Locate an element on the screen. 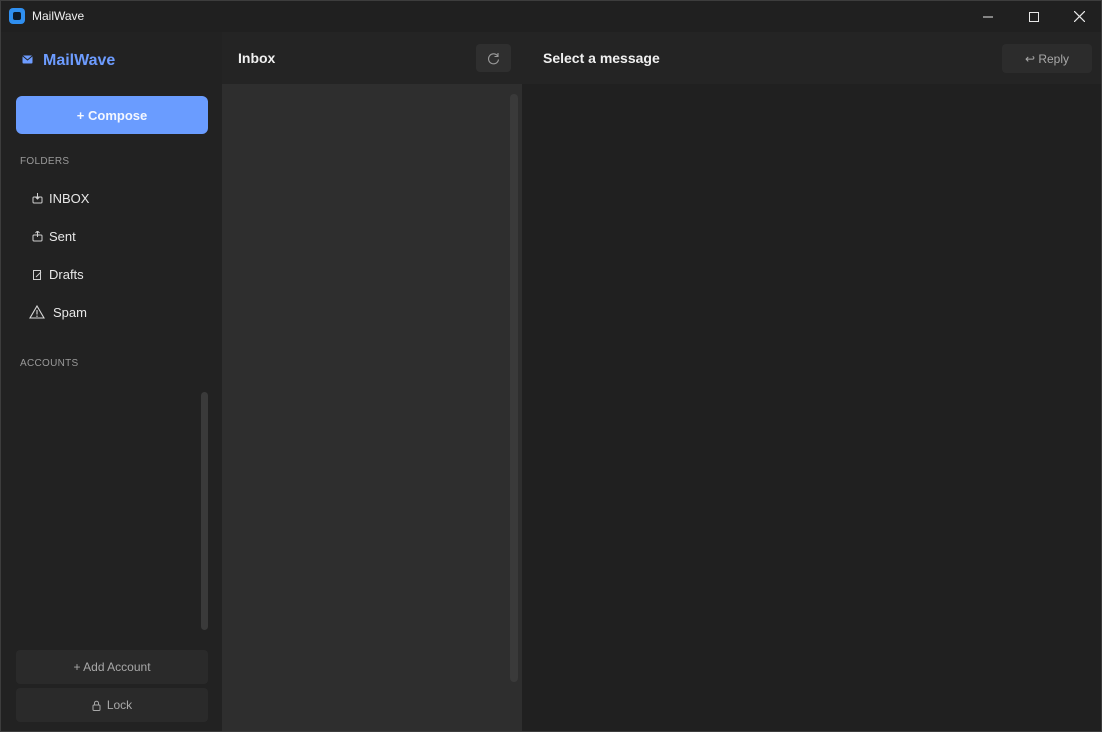 The width and height of the screenshot is (1102, 732). reply-button: ↩ Reply is located at coordinates (1047, 58).